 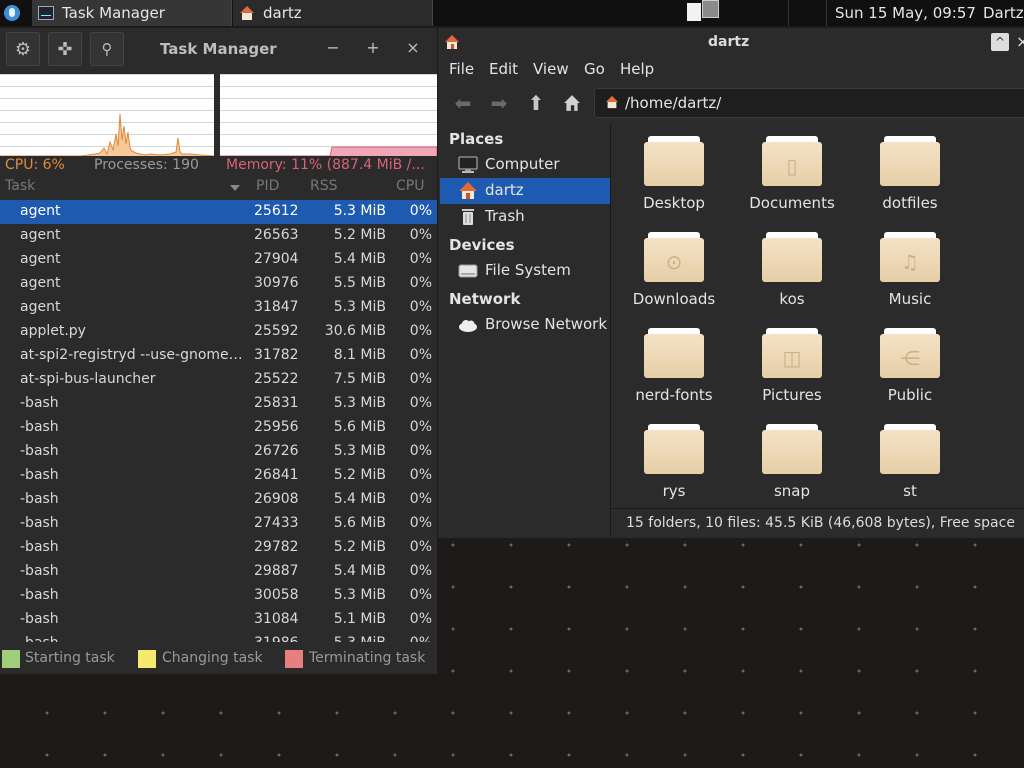 What do you see at coordinates (218, 500) in the screenshot?
I see `table-row: -bash 26908 5.4 MiB 0%` at bounding box center [218, 500].